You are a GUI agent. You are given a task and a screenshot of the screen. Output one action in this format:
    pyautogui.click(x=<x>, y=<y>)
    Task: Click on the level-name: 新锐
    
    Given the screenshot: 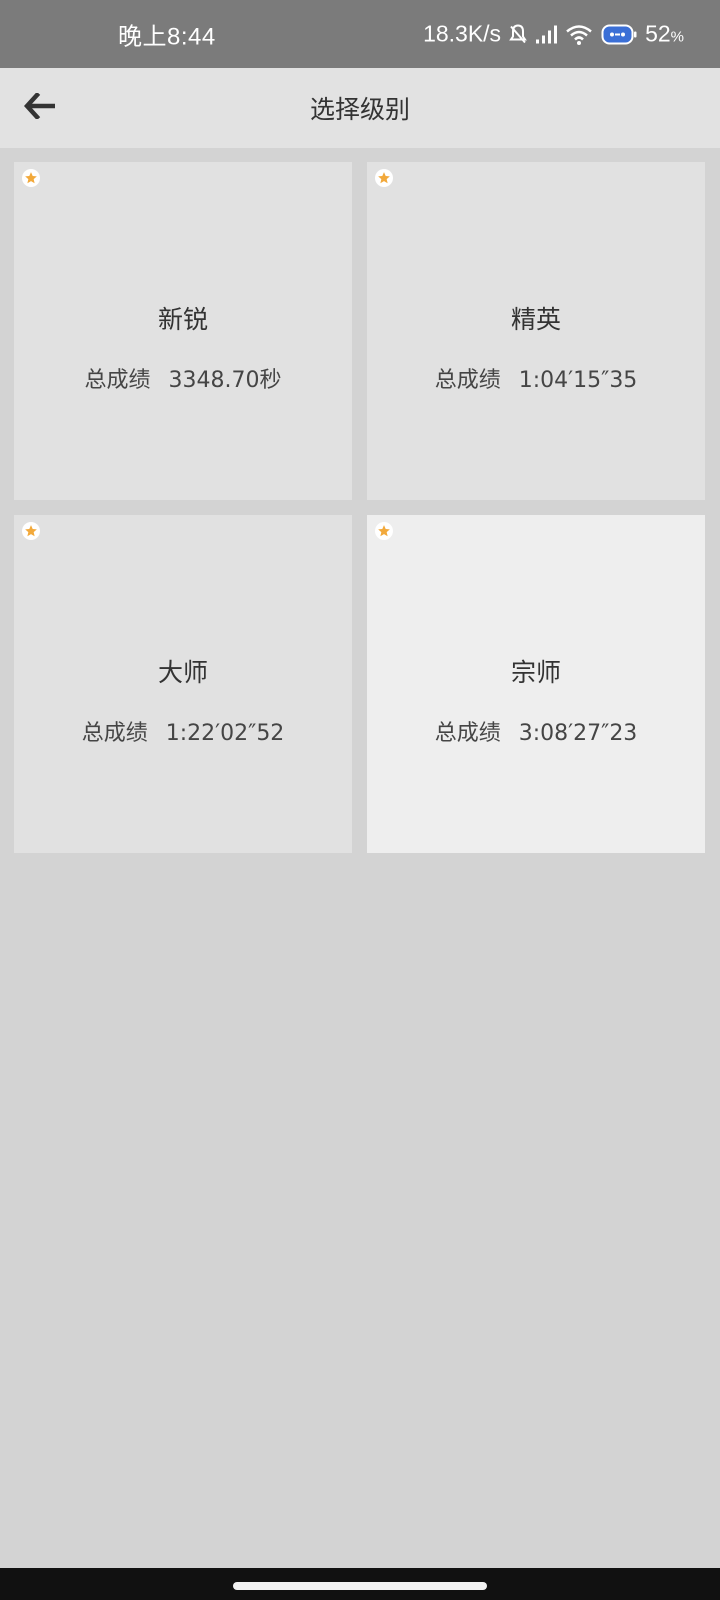 What is the action you would take?
    pyautogui.click(x=182, y=319)
    